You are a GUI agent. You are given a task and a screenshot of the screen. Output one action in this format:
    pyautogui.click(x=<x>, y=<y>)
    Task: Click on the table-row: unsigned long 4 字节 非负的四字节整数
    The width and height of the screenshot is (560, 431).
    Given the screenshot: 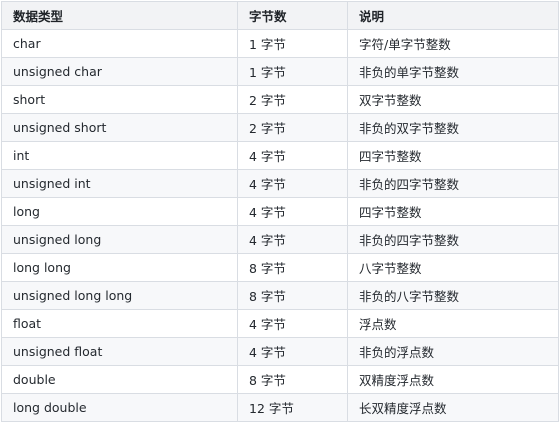 What is the action you would take?
    pyautogui.click(x=280, y=239)
    